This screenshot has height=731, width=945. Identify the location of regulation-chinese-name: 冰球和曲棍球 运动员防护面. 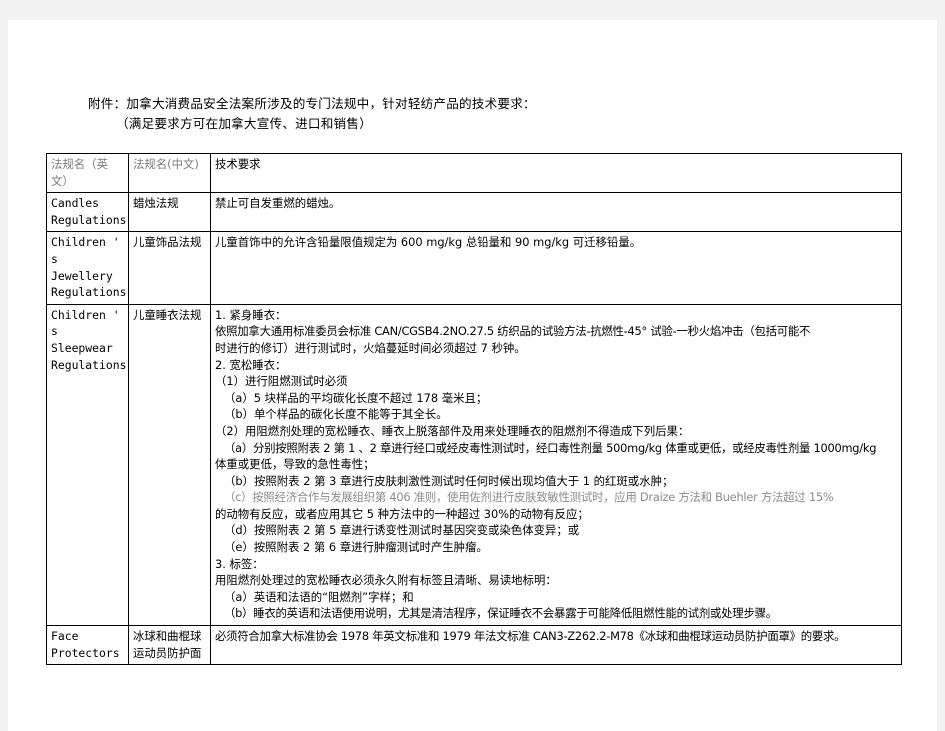
(169, 645).